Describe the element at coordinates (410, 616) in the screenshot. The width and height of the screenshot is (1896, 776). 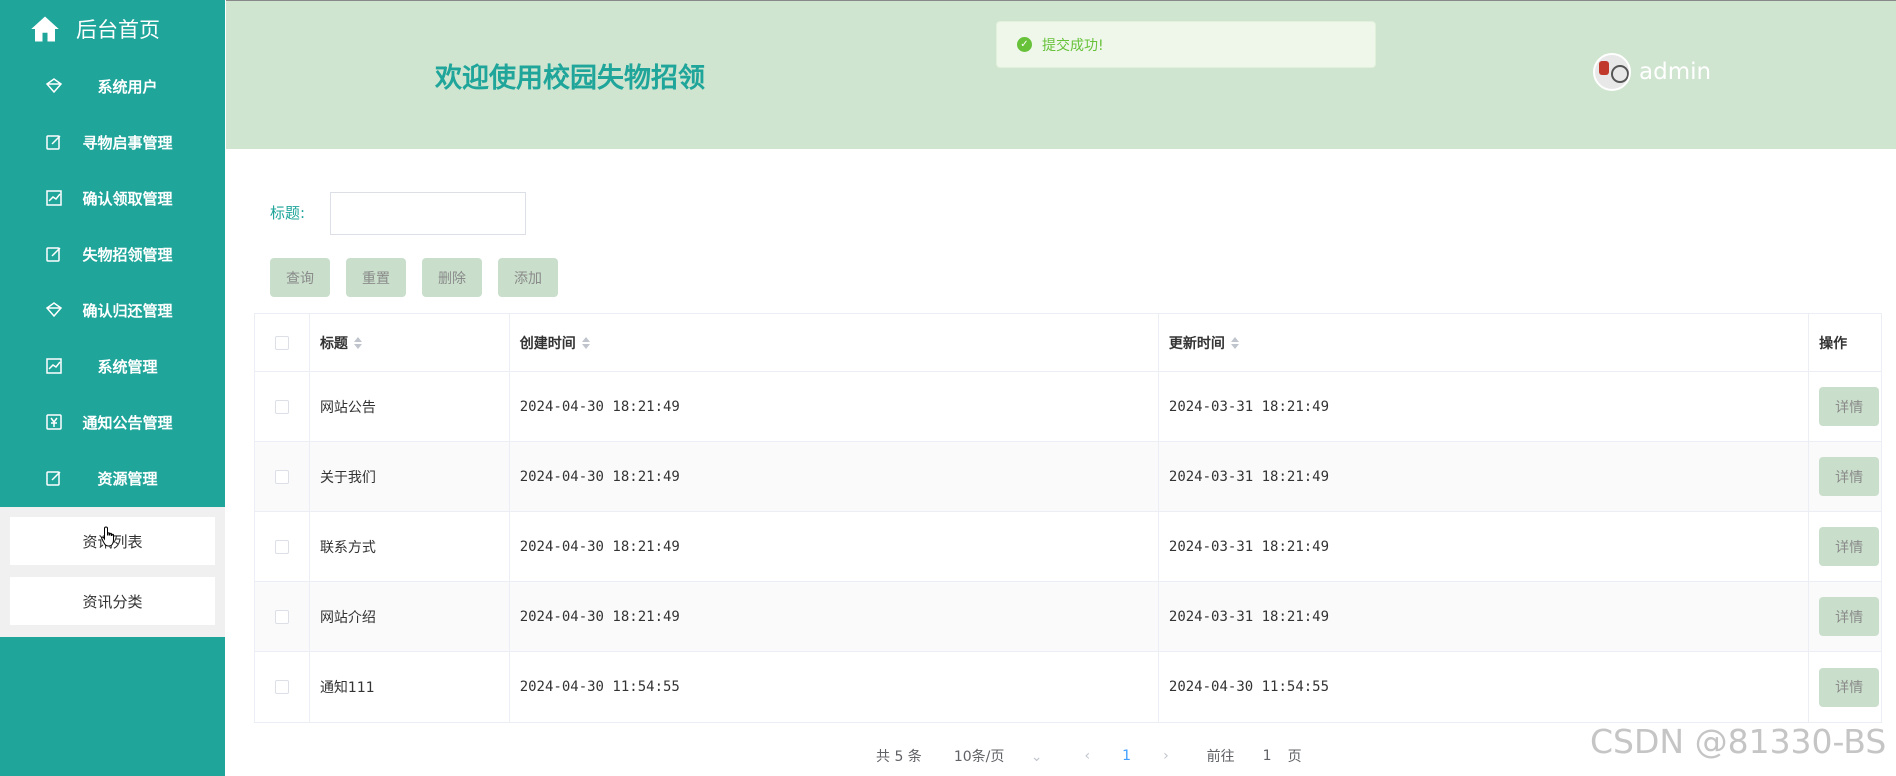
I see `cell-title: 网站介绍` at that location.